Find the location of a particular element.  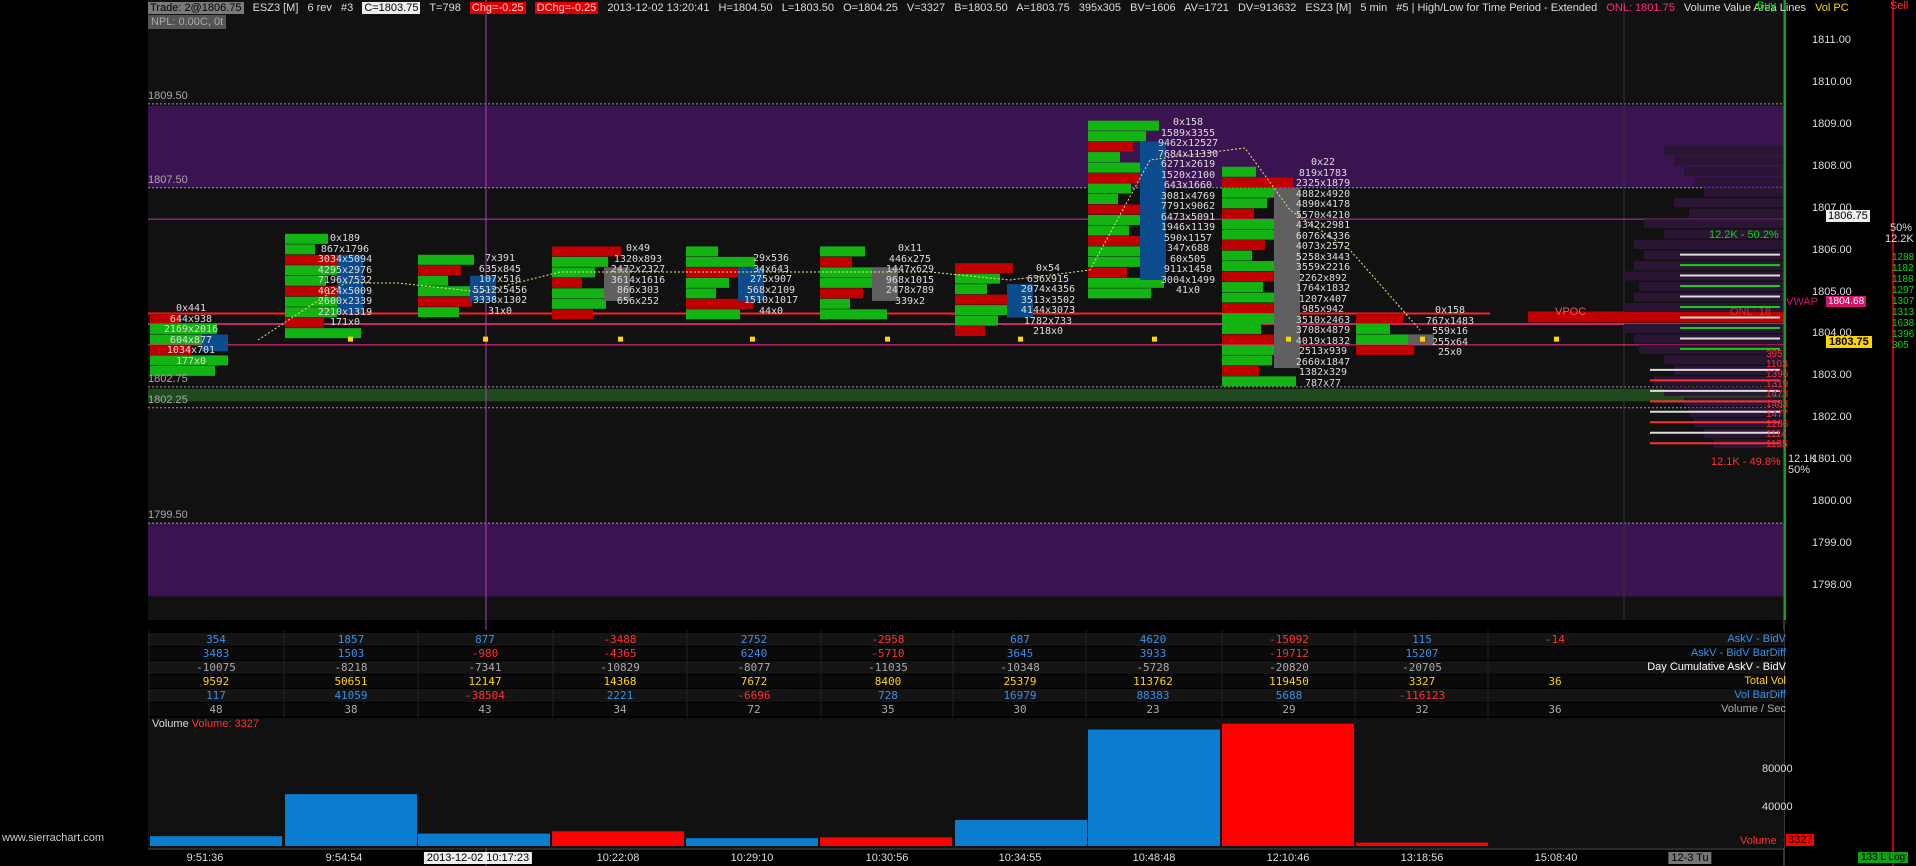

footprint-cell: 1946x1139 is located at coordinates (1188, 227).